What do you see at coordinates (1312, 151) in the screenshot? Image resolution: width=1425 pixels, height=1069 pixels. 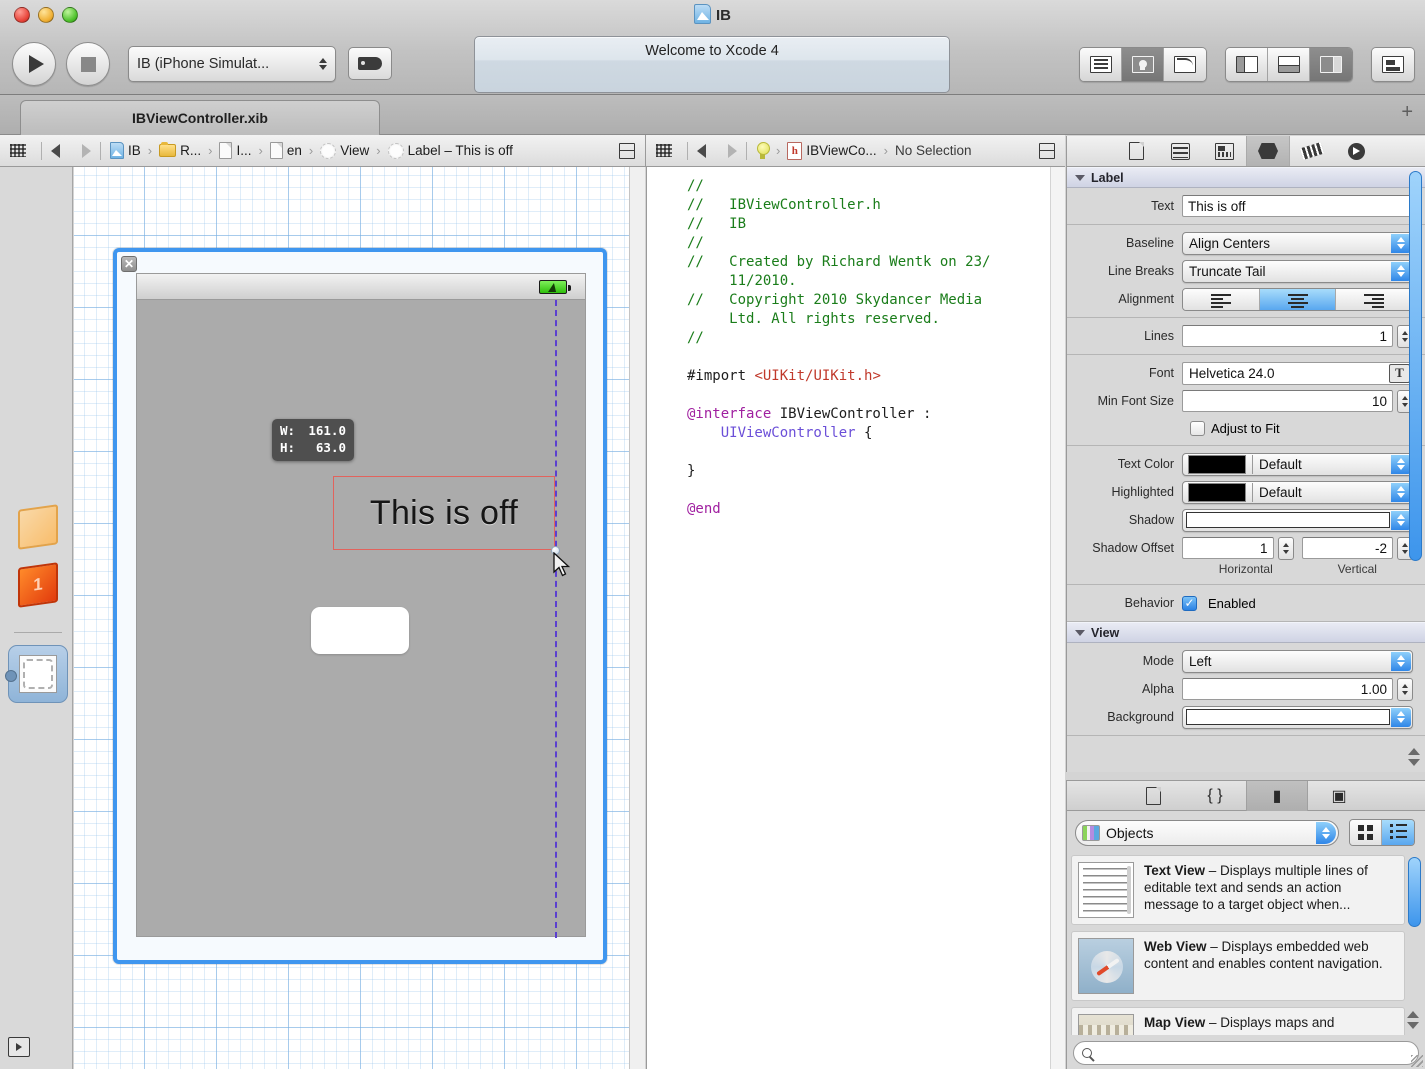 I see `size-inspector-tab` at bounding box center [1312, 151].